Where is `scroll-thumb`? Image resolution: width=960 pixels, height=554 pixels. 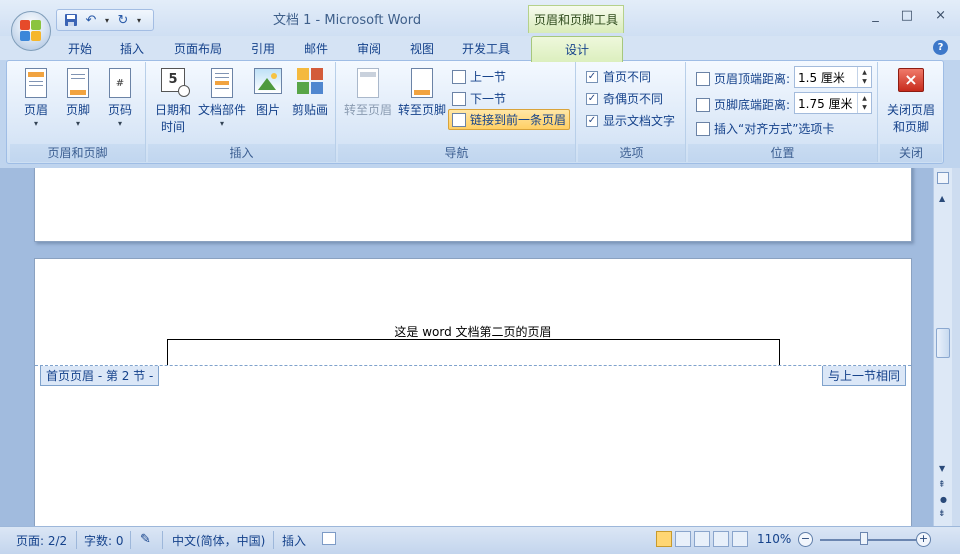 scroll-thumb is located at coordinates (943, 343).